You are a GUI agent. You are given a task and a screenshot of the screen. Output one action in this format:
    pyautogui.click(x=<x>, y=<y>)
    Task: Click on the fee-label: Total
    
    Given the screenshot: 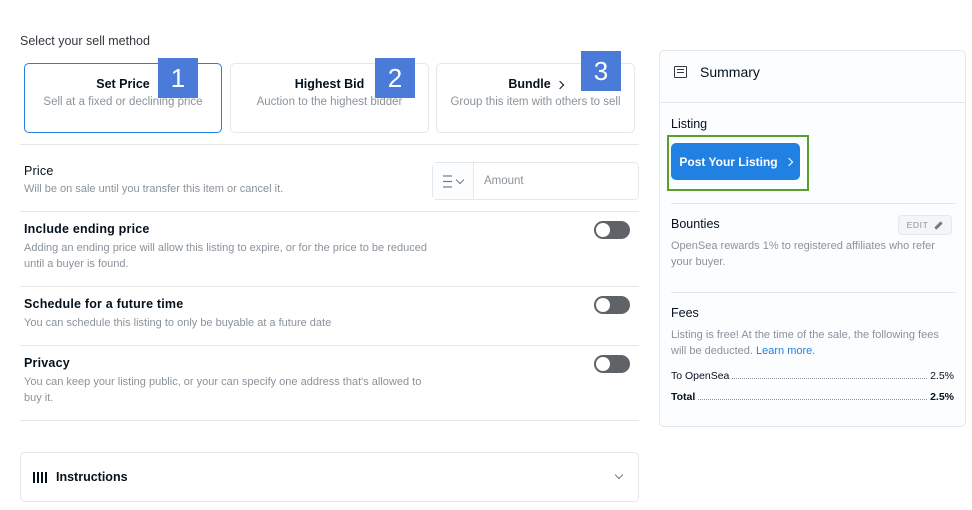 What is the action you would take?
    pyautogui.click(x=683, y=397)
    